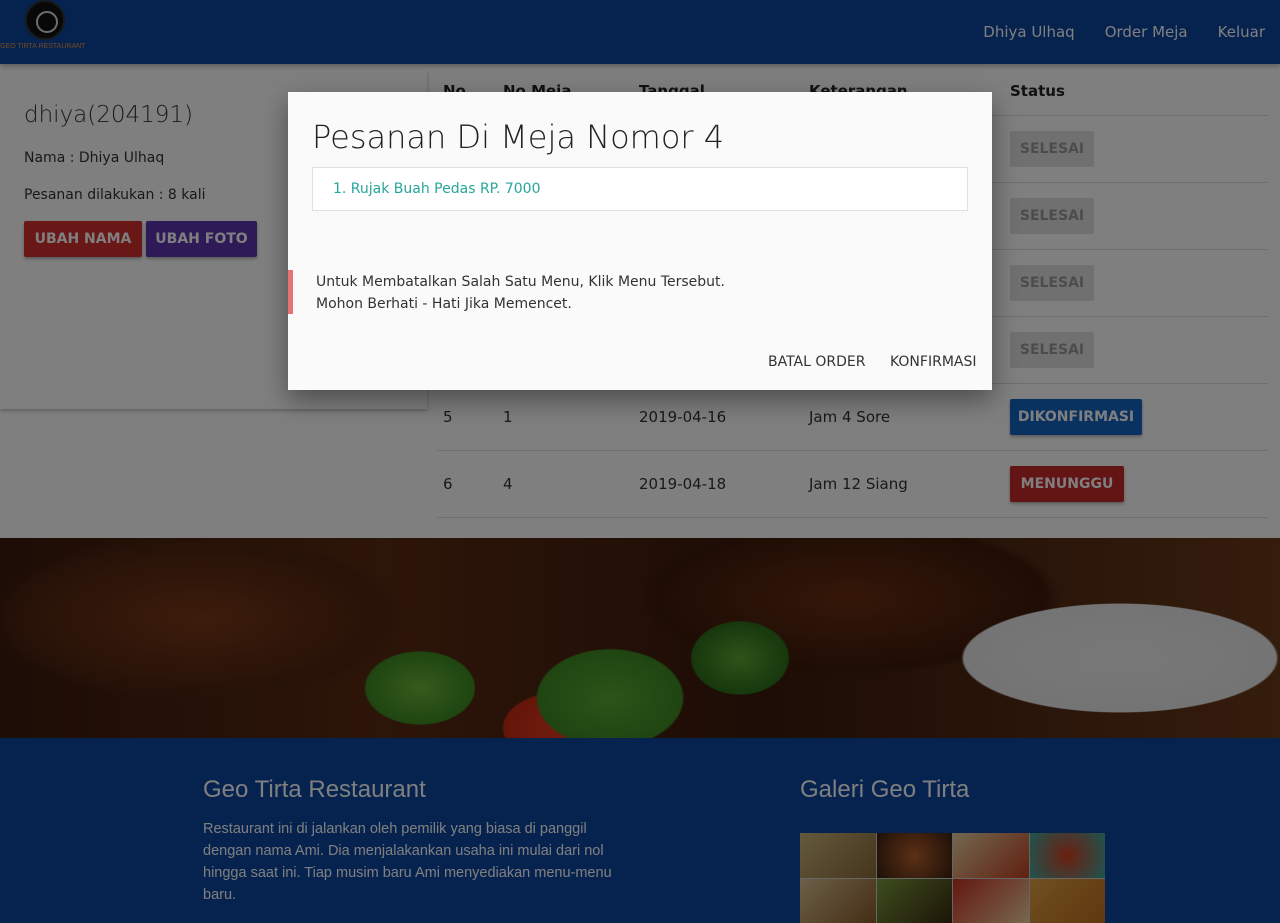 The width and height of the screenshot is (1280, 923). I want to click on cancel-order-button: BATAL ORDER, so click(817, 362).